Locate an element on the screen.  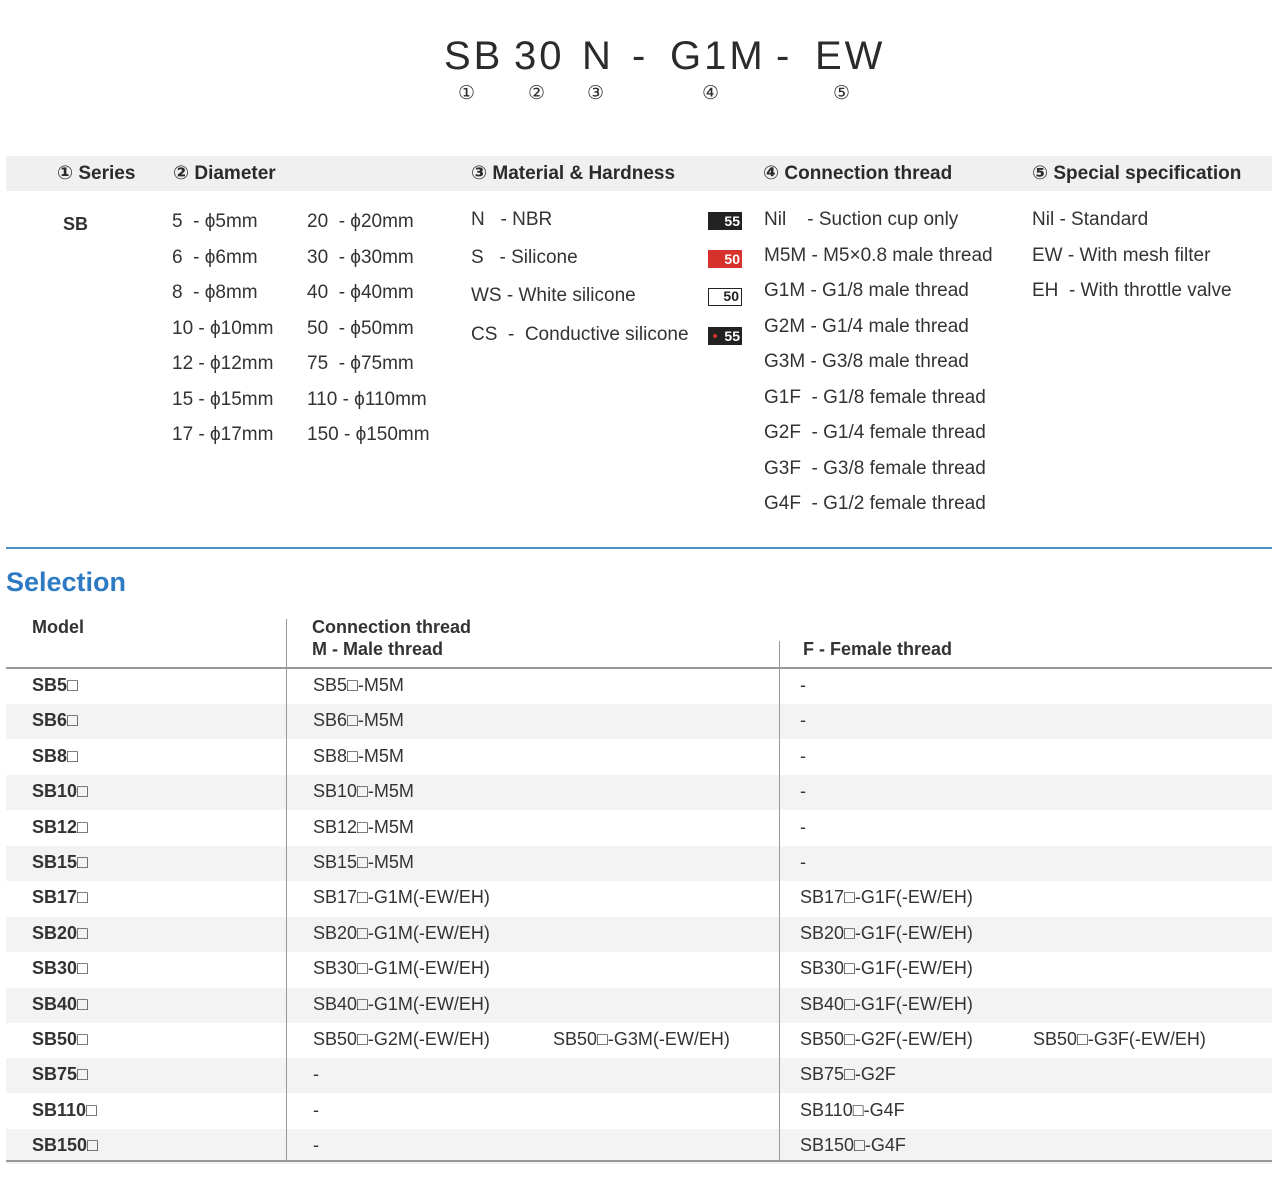
code-number: ⑤ is located at coordinates (842, 93).